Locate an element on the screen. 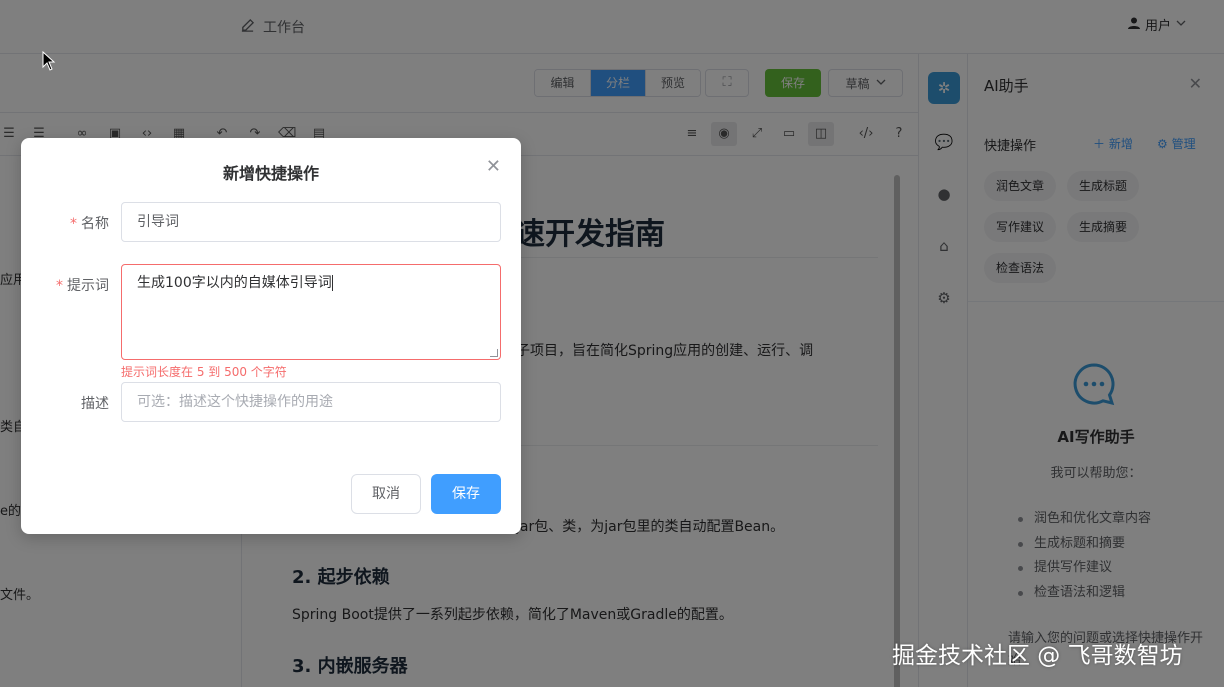  description-field: 可选：描述这个快捷操作的用途 is located at coordinates (311, 402).